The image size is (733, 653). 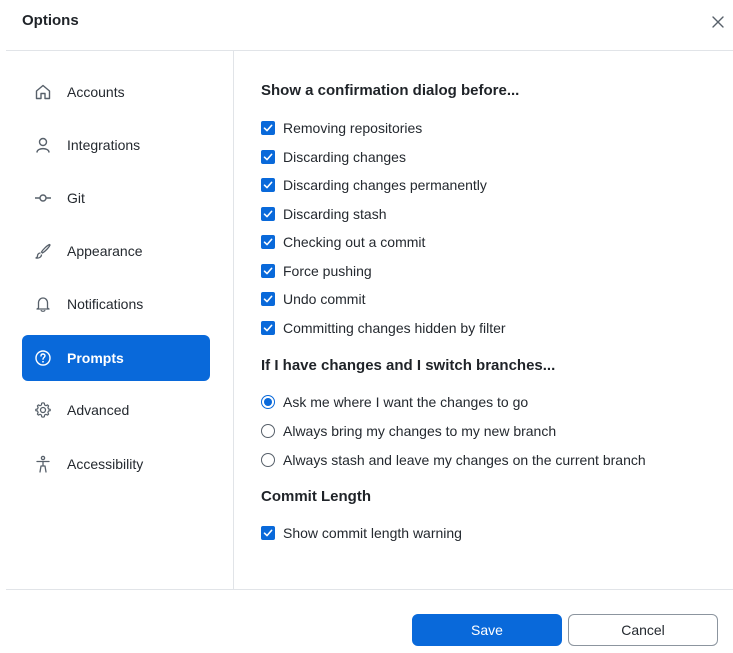 What do you see at coordinates (344, 157) in the screenshot?
I see `checkbox-label: Discarding changes` at bounding box center [344, 157].